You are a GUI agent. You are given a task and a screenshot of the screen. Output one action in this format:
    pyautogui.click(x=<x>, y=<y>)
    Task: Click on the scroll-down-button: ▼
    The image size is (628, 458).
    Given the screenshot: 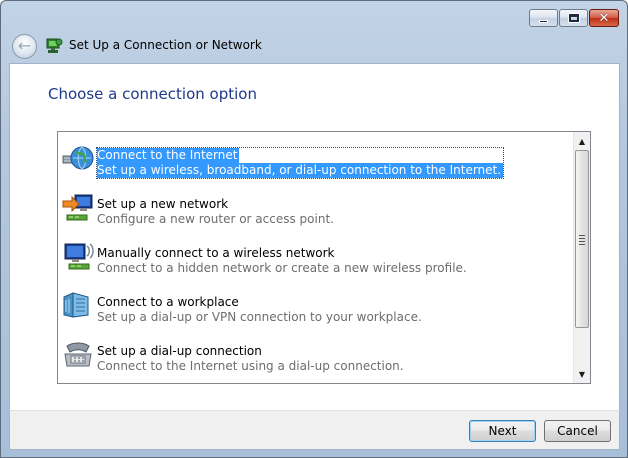 What is the action you would take?
    pyautogui.click(x=582, y=374)
    